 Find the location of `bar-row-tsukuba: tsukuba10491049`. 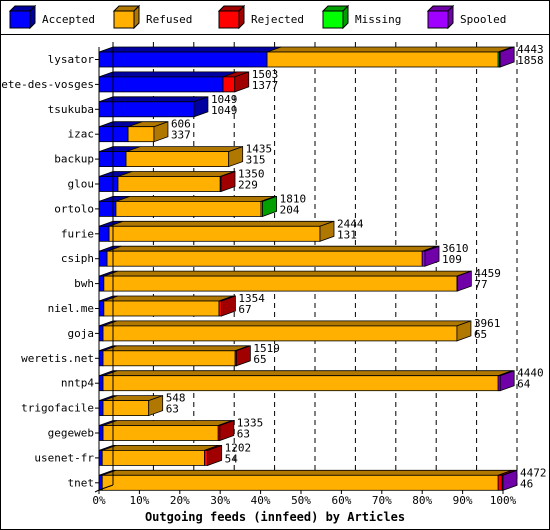

bar-row-tsukuba: tsukuba10491049 is located at coordinates (142, 105).